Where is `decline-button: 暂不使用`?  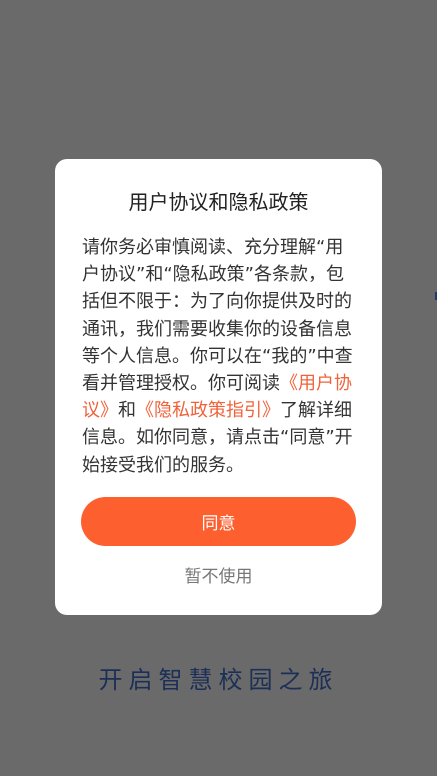
decline-button: 暂不使用 is located at coordinates (218, 577).